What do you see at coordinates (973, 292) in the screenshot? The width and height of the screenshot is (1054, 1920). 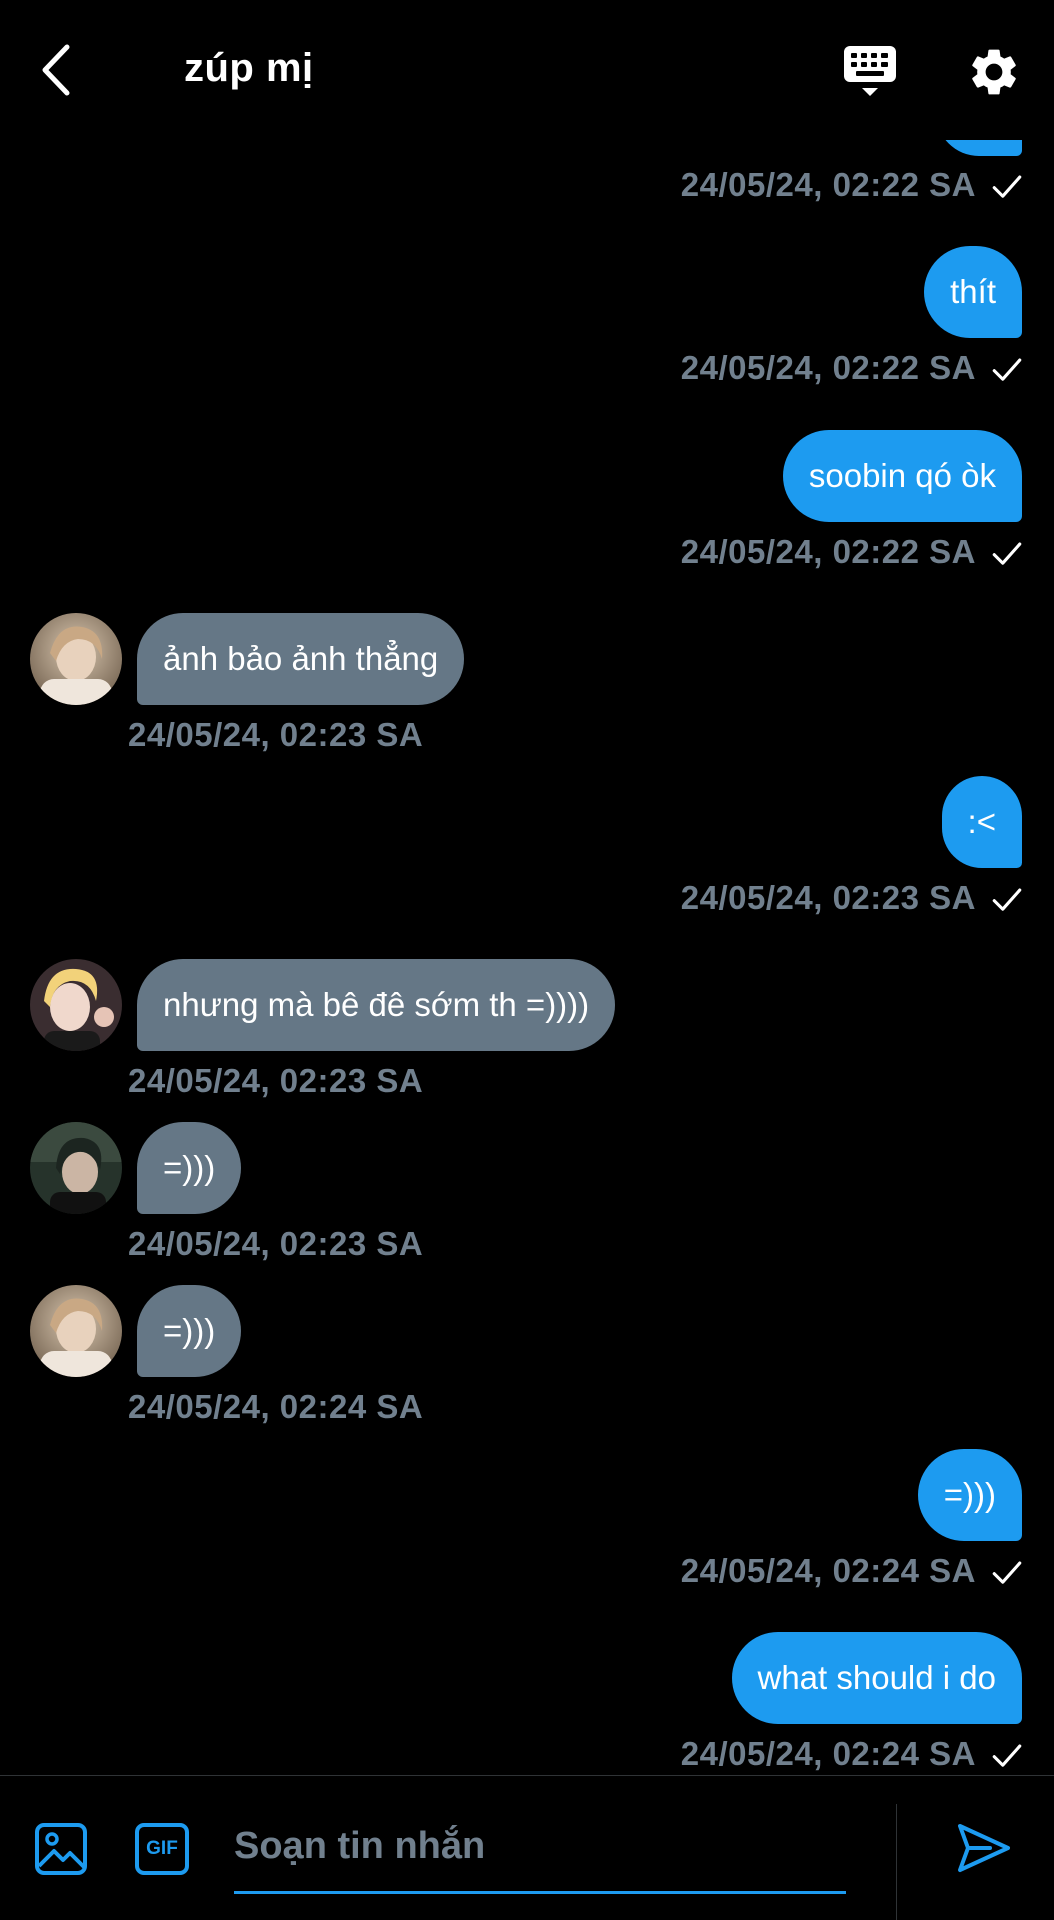 I see `message-bubble-outgoing: thít` at bounding box center [973, 292].